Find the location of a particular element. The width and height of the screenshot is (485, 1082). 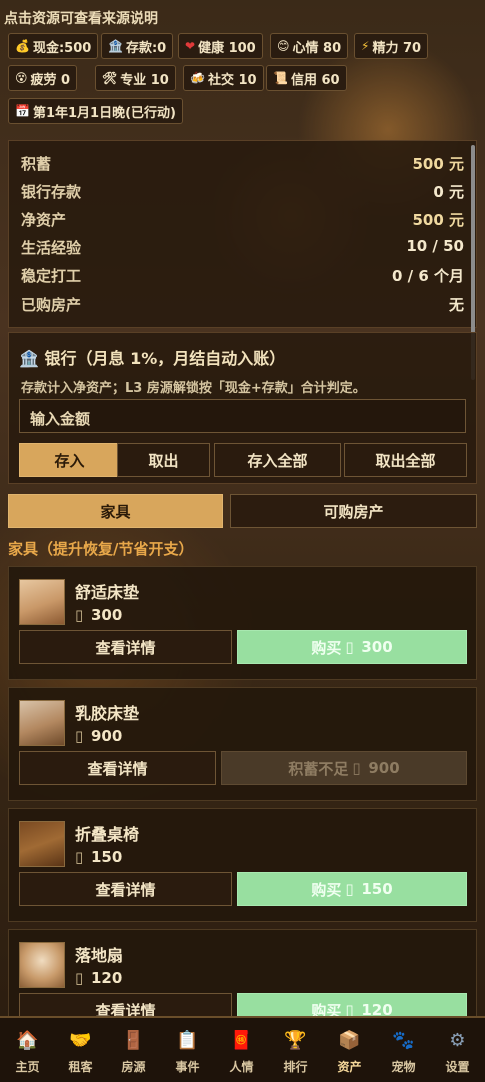

nav-label: 宠物 is located at coordinates (403, 1067).